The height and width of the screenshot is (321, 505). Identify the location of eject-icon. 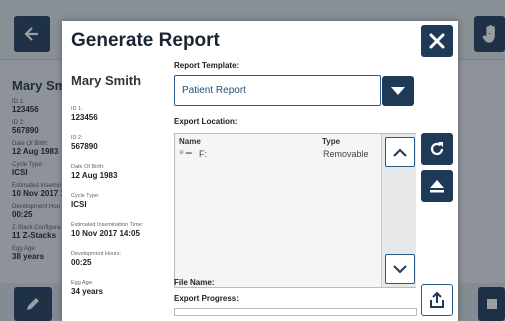
(437, 186).